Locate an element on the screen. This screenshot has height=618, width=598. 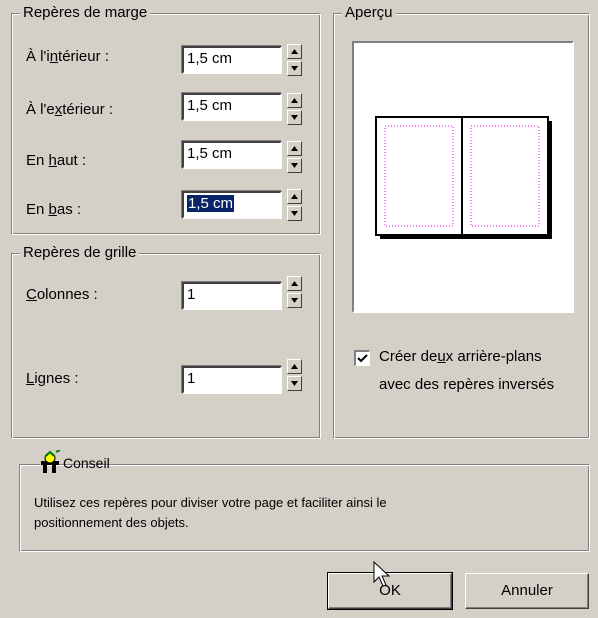
mirrored-guides-label-line2: avec des repères inversés is located at coordinates (466, 384).